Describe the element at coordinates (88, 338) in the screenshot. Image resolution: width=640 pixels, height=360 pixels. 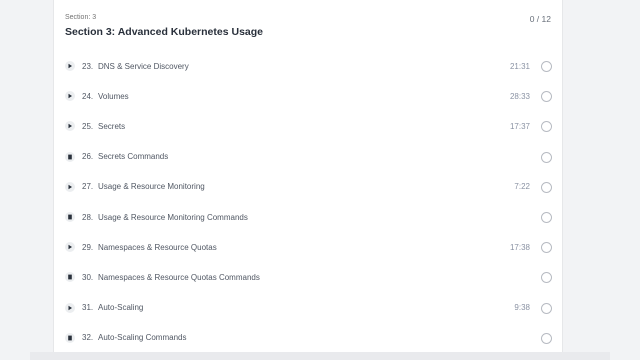
I see `lecture-number: 32.` at that location.